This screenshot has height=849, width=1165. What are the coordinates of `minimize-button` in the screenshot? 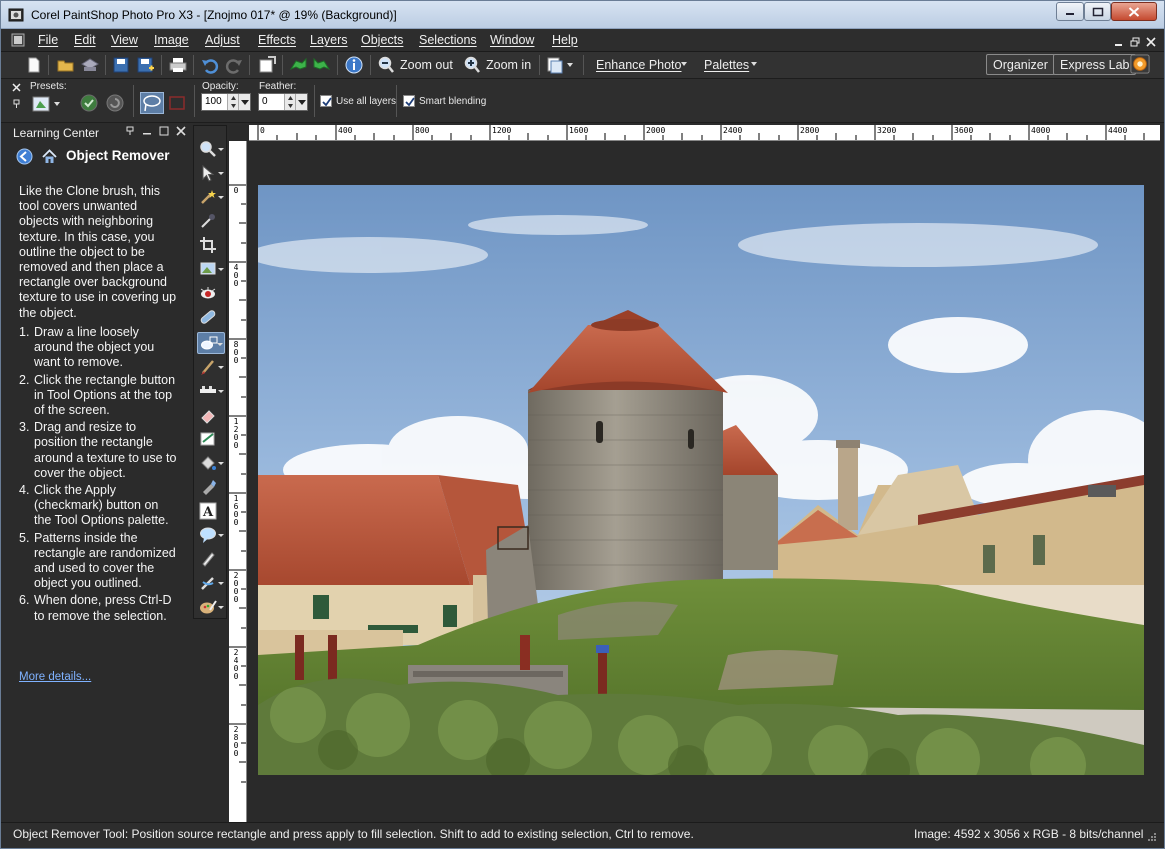 It's located at (1070, 11).